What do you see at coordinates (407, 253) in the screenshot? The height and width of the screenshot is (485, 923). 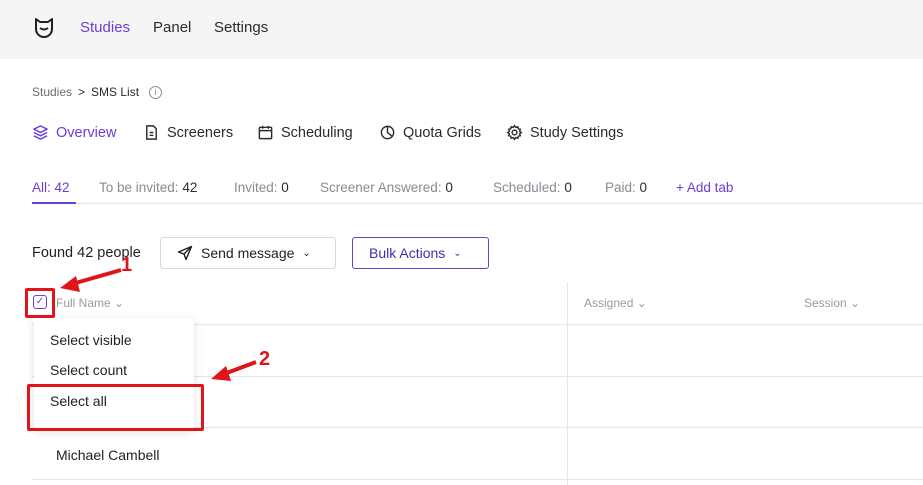 I see `bulk-actions-label: Bulk Actions` at bounding box center [407, 253].